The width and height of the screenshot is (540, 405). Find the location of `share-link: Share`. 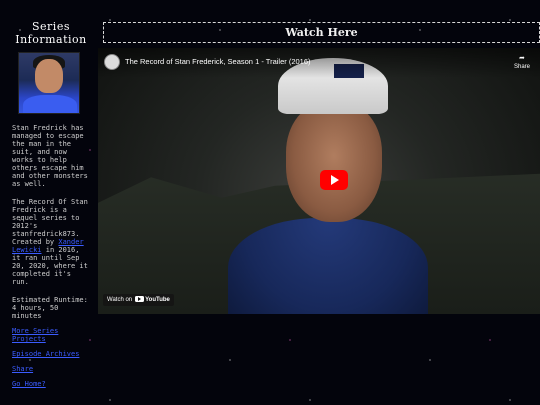

share-link: Share is located at coordinates (53, 369).